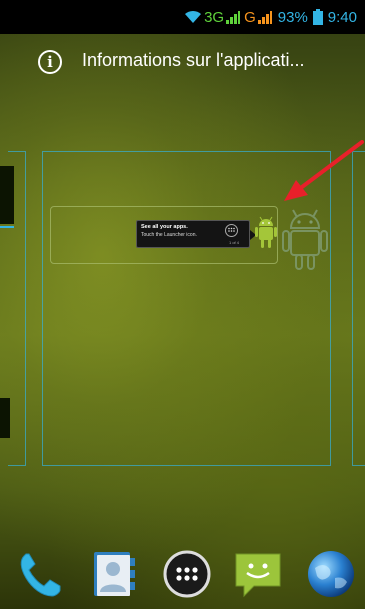 This screenshot has height=609, width=365. I want to click on tooltip-counter: 1 of 4, so click(234, 242).